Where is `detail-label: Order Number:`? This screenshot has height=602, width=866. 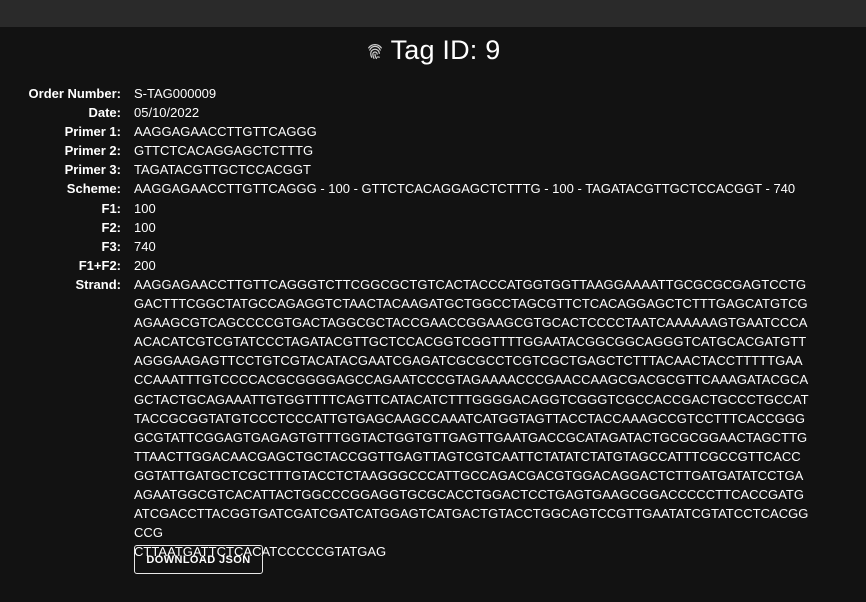 detail-label: Order Number: is located at coordinates (74, 93).